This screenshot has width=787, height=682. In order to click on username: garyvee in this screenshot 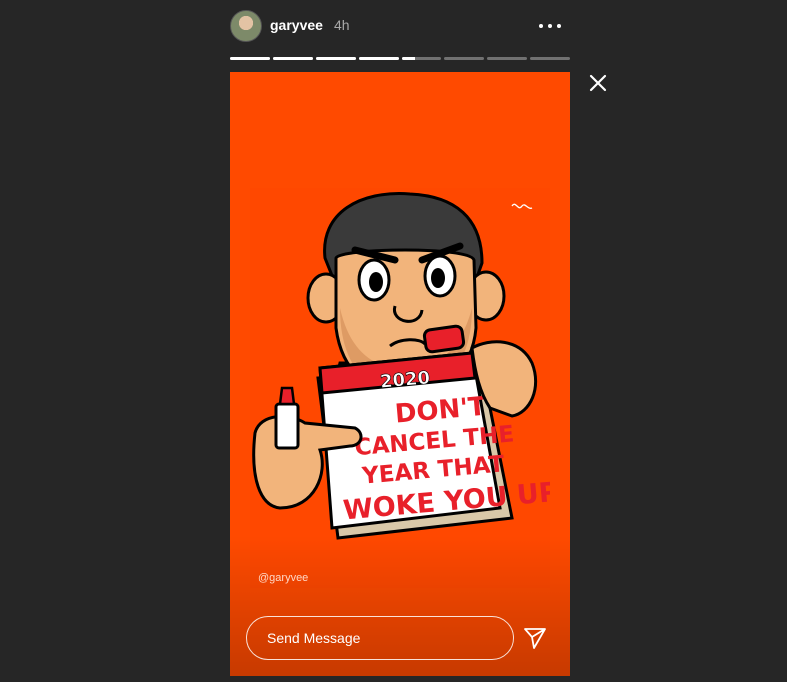, I will do `click(296, 25)`.